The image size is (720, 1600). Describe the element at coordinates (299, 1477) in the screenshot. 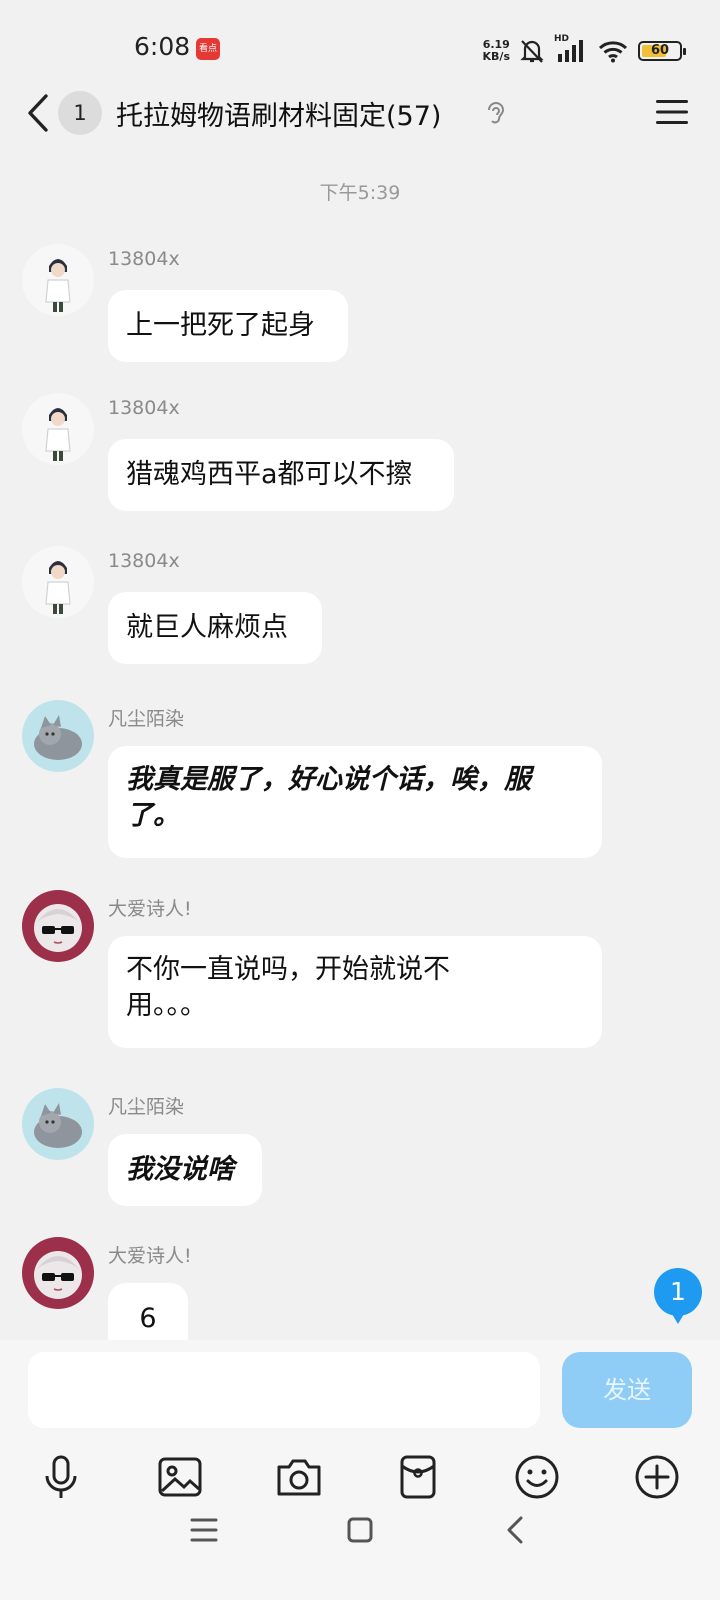

I see `camera-icon` at that location.